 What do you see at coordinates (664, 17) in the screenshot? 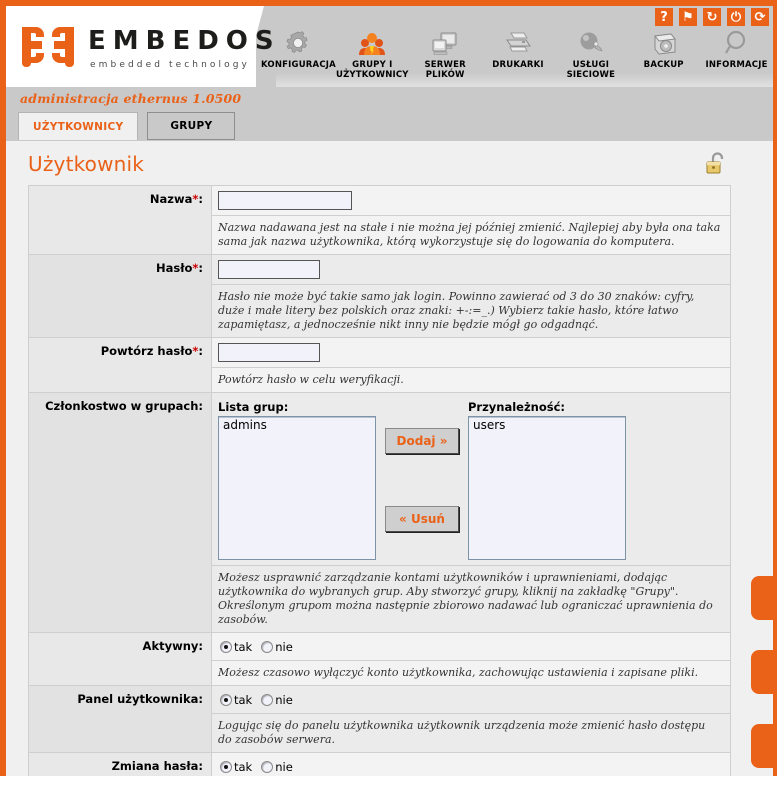
I see `help-icon: ?` at bounding box center [664, 17].